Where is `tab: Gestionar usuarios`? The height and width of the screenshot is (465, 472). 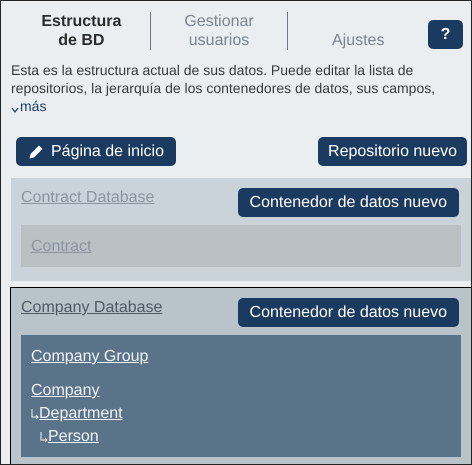 tab: Gestionar usuarios is located at coordinates (219, 31).